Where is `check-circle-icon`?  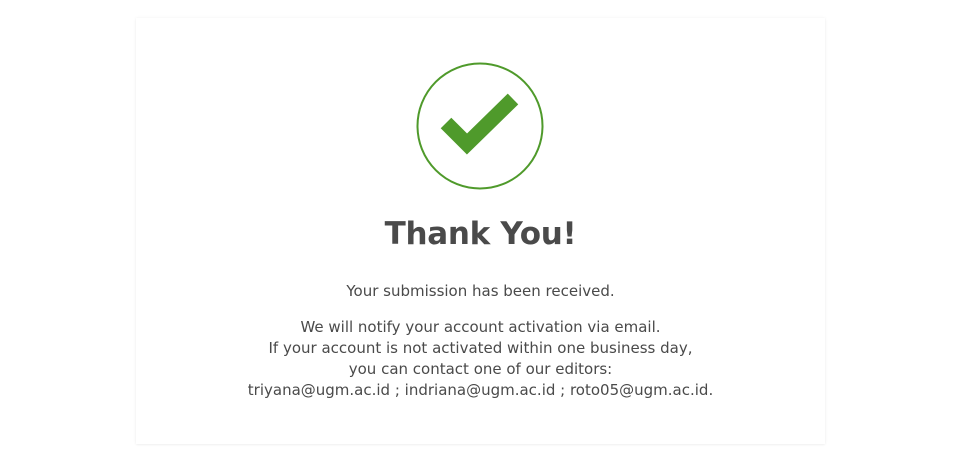 check-circle-icon is located at coordinates (480, 126).